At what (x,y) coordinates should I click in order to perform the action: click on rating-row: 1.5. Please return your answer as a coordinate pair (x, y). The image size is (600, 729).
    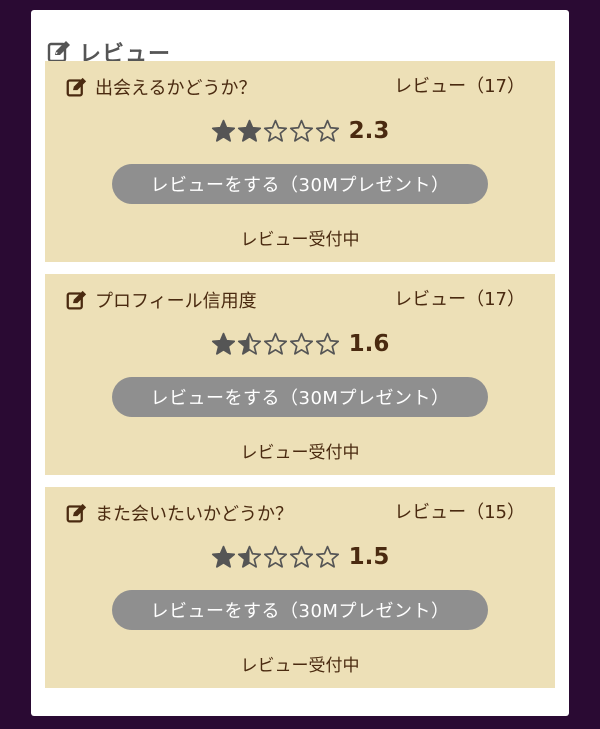
    Looking at the image, I should click on (300, 557).